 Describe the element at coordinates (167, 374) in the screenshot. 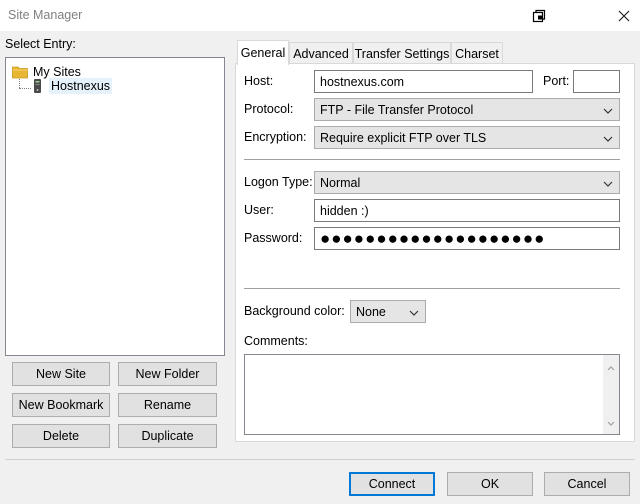

I see `new-folder-button: New Folder` at that location.